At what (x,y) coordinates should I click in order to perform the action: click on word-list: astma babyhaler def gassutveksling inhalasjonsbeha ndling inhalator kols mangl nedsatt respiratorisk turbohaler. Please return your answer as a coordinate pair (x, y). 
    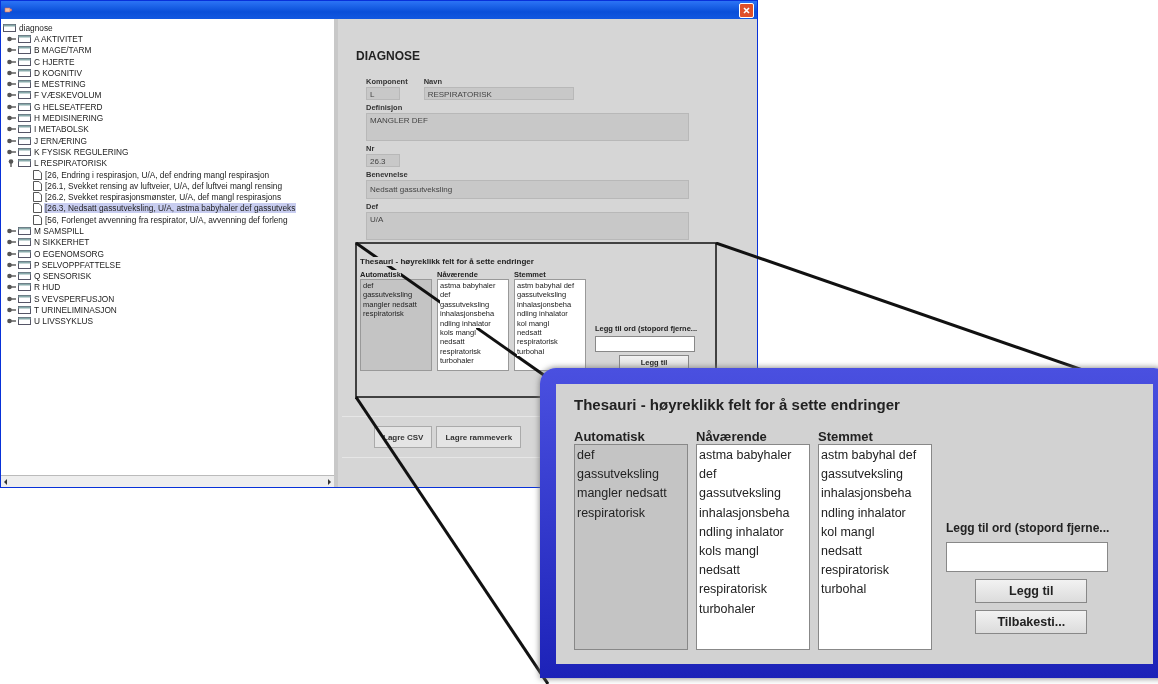
    Looking at the image, I should click on (753, 547).